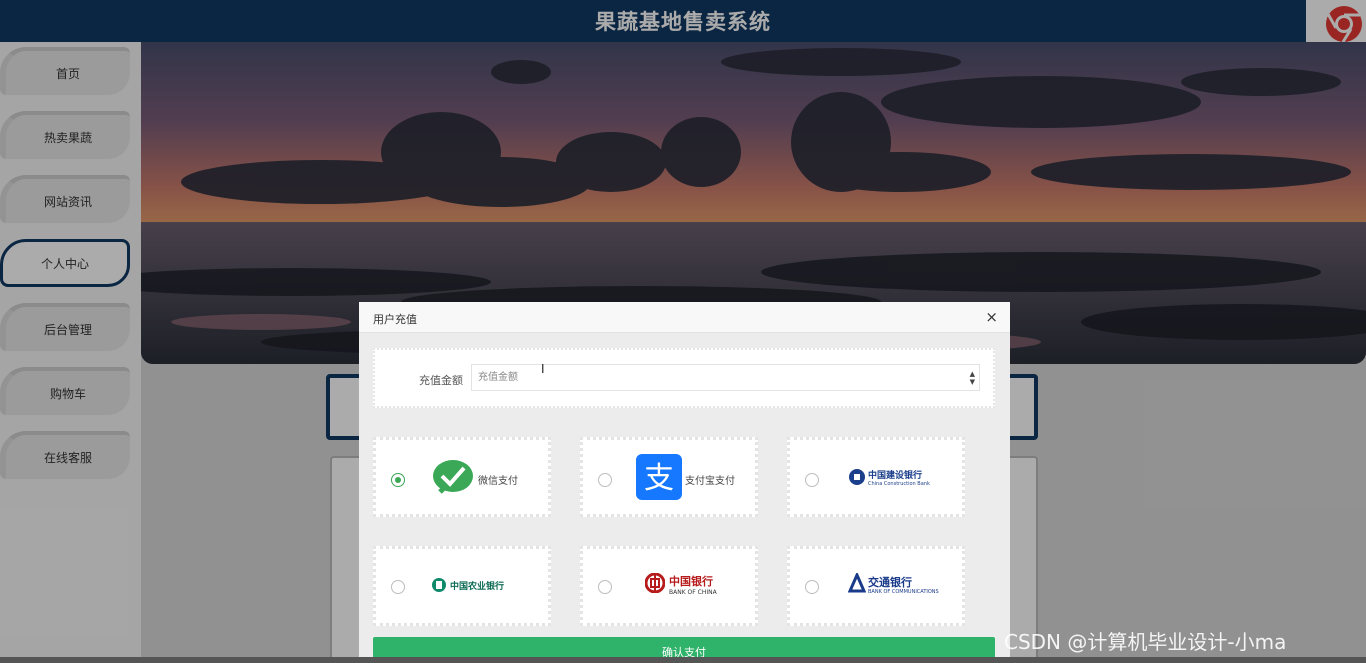 The height and width of the screenshot is (663, 1366). What do you see at coordinates (1145, 642) in the screenshot?
I see `watermark: CSDN @计算机毕业设计-小ma` at bounding box center [1145, 642].